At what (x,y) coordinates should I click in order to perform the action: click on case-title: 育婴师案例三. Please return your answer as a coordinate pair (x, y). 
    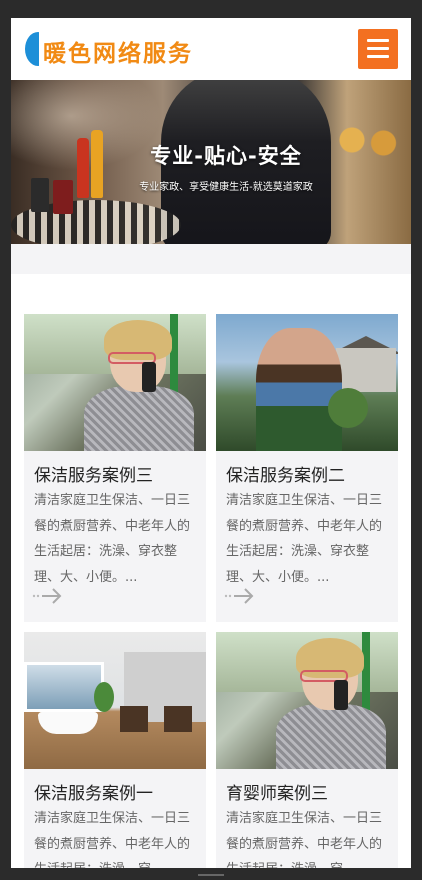
    Looking at the image, I should click on (277, 791).